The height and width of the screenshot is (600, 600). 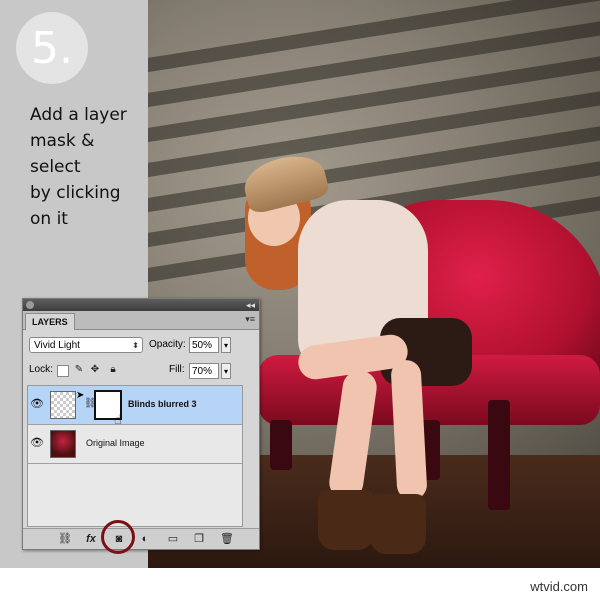 What do you see at coordinates (95, 370) in the screenshot?
I see `lock-move-icon: ✥` at bounding box center [95, 370].